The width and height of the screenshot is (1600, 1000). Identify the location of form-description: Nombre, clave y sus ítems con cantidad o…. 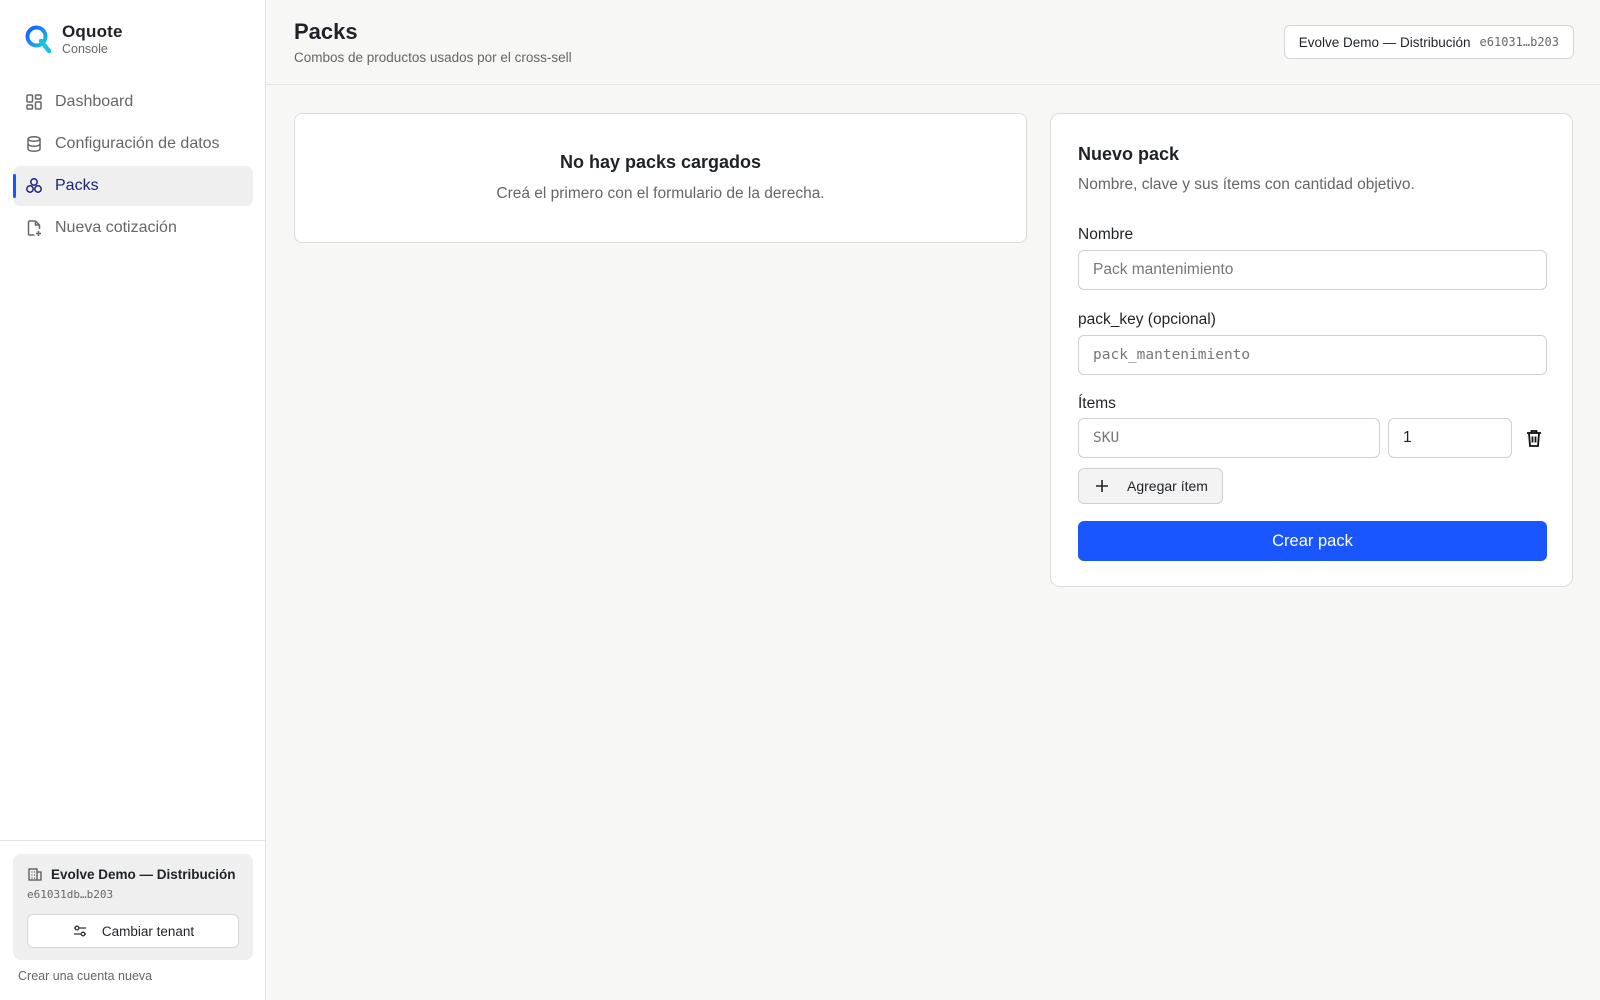
(1246, 184).